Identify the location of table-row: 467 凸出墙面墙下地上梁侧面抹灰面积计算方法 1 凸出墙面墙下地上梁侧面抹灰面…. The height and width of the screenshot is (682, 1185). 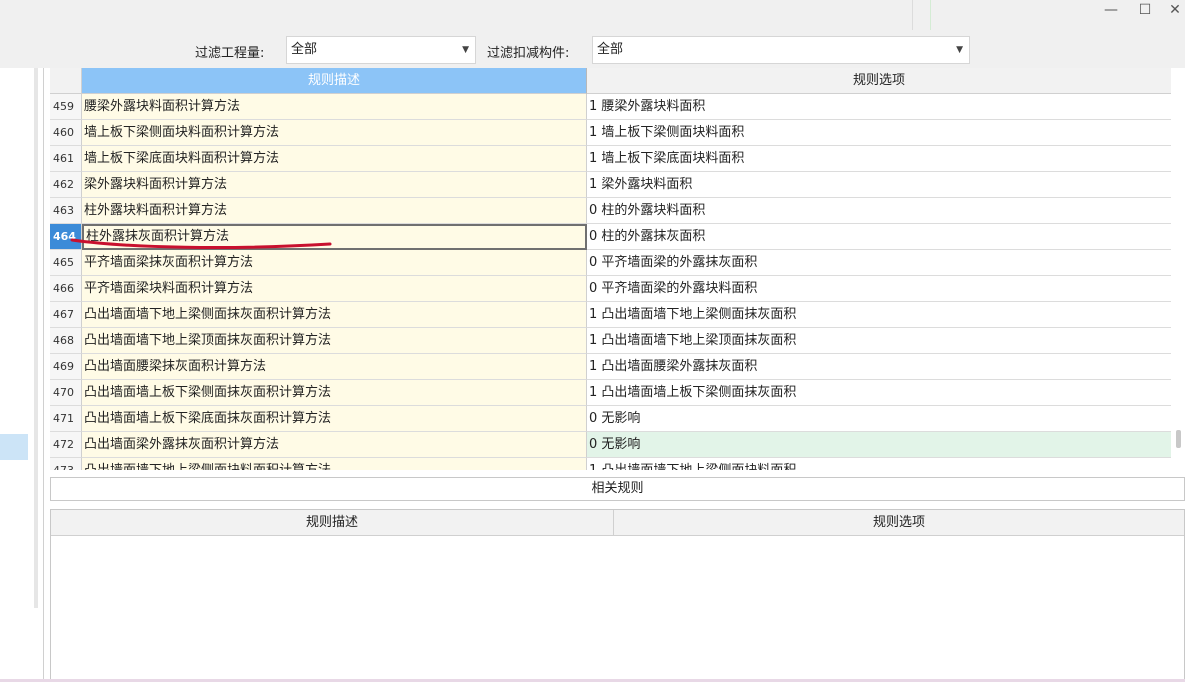
(610, 315).